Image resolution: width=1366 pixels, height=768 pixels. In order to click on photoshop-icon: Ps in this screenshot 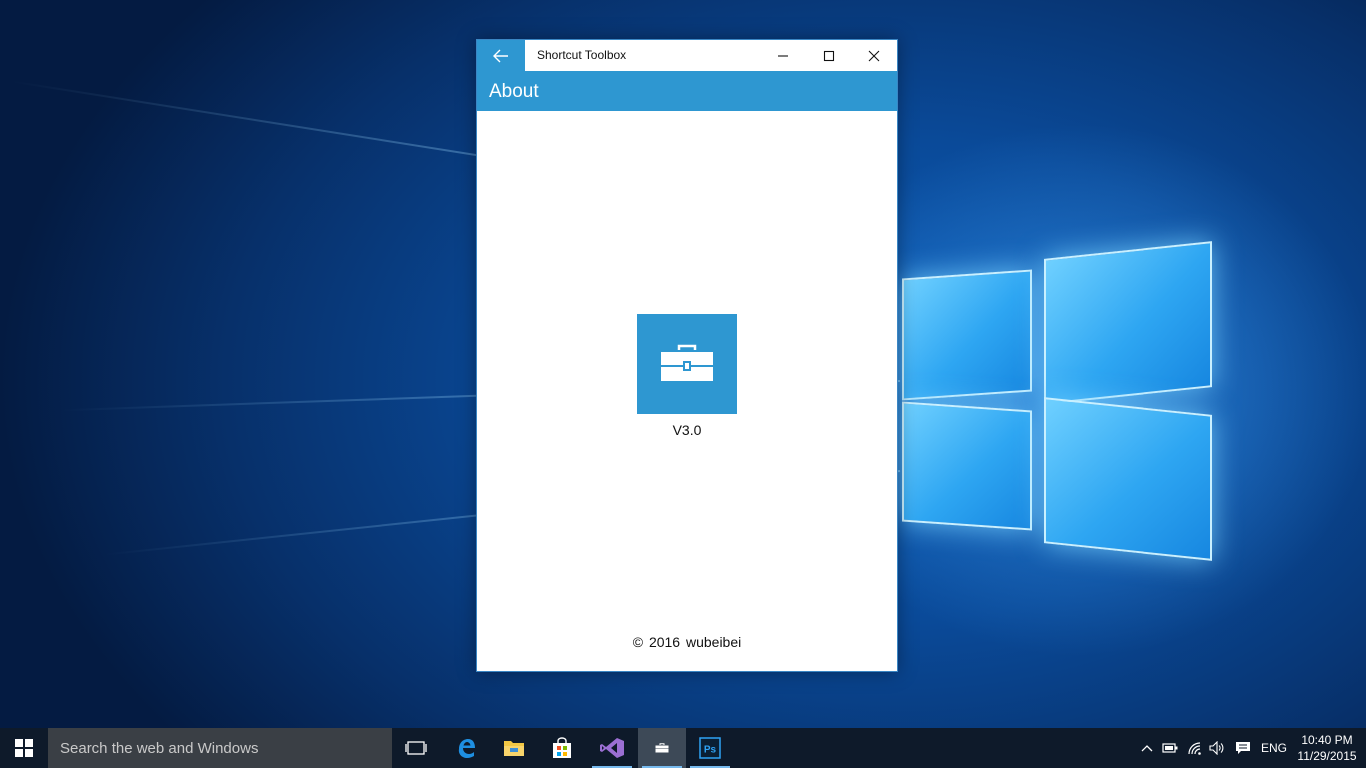, I will do `click(710, 748)`.